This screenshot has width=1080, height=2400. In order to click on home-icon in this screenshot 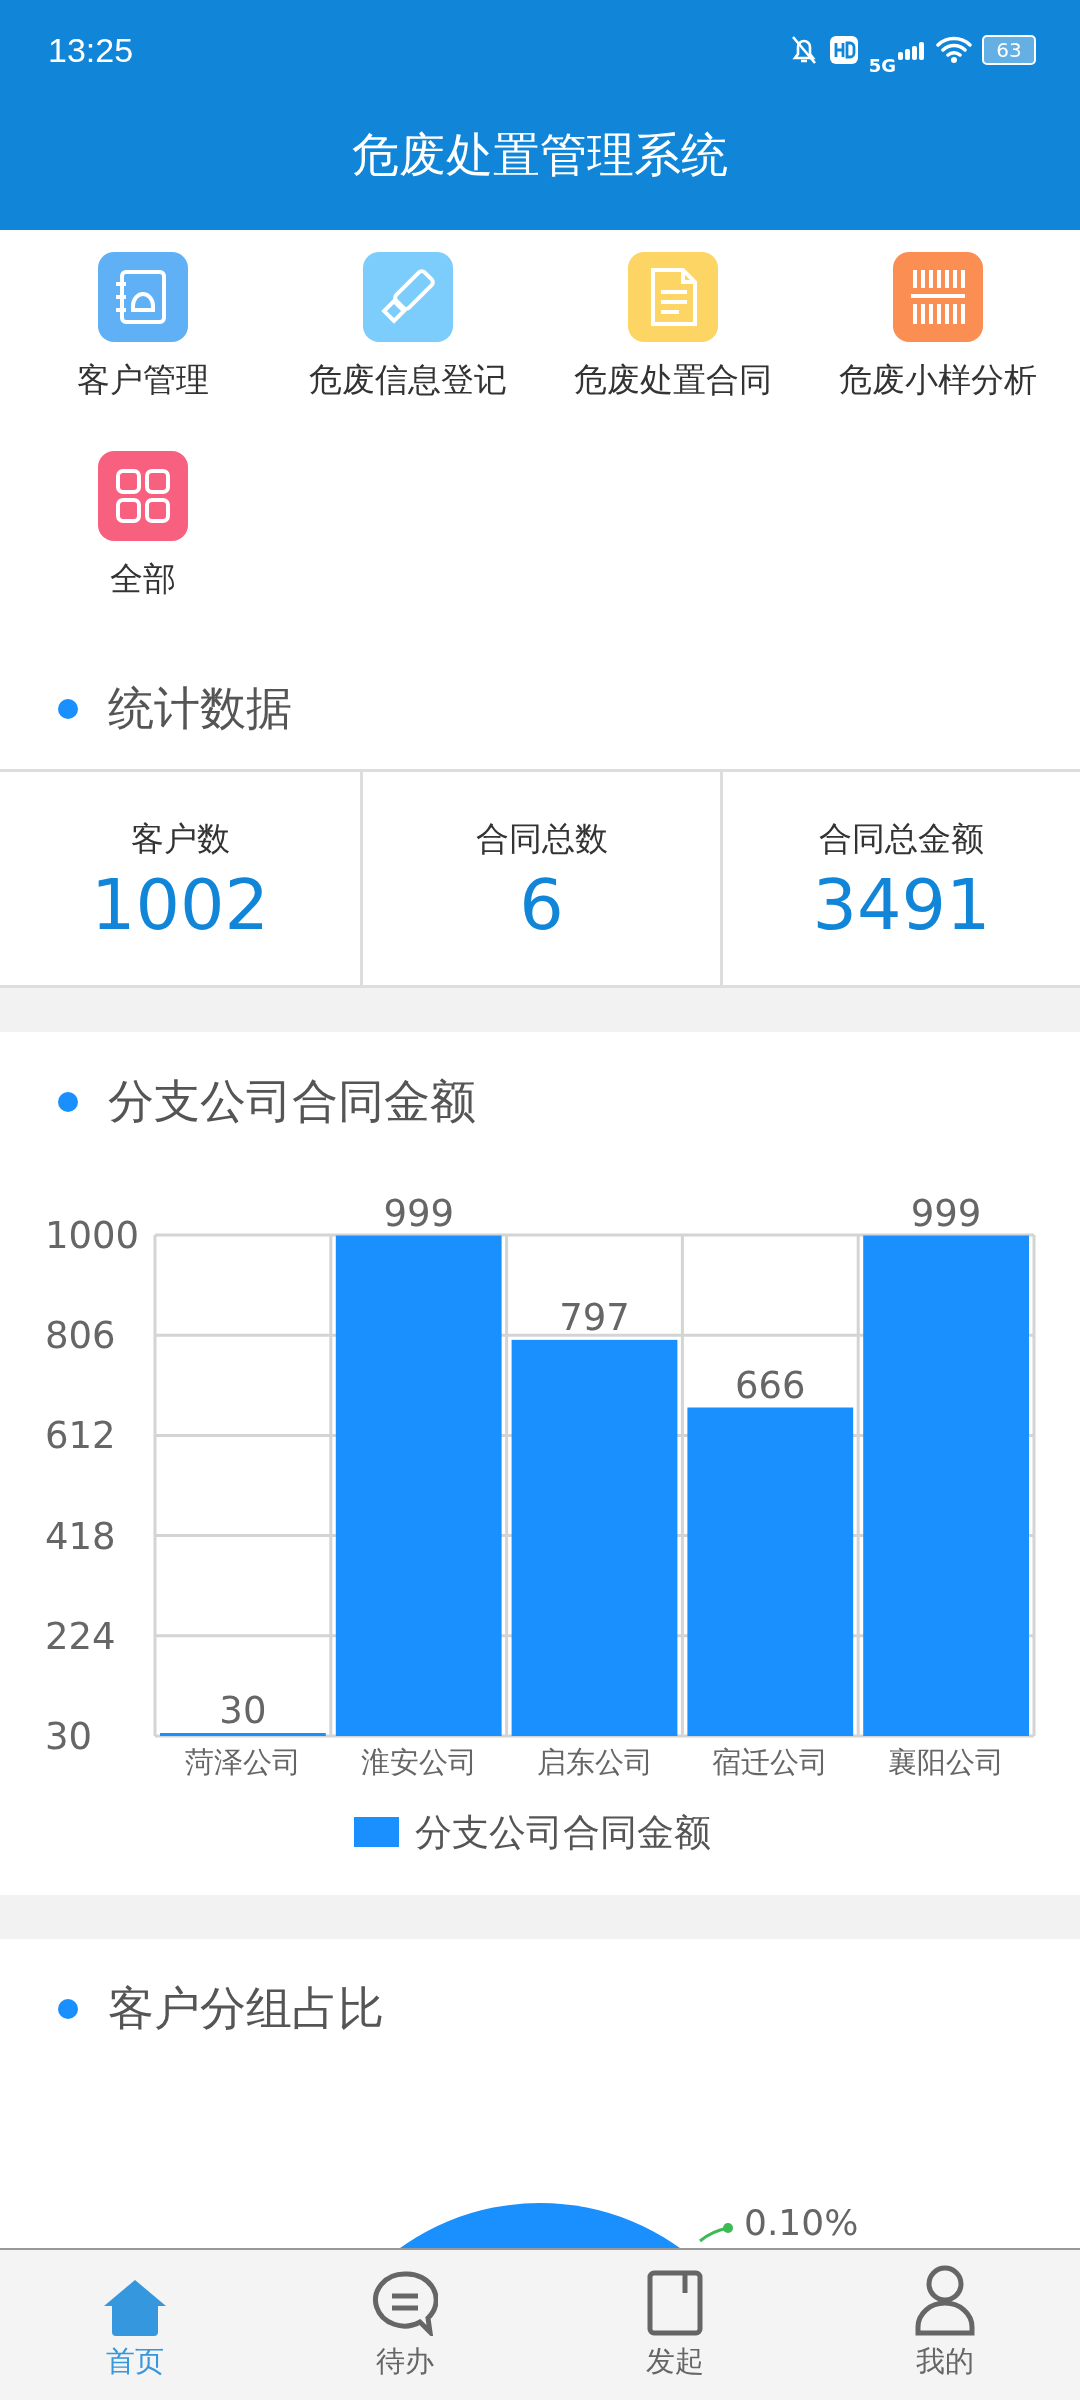, I will do `click(135, 2307)`.